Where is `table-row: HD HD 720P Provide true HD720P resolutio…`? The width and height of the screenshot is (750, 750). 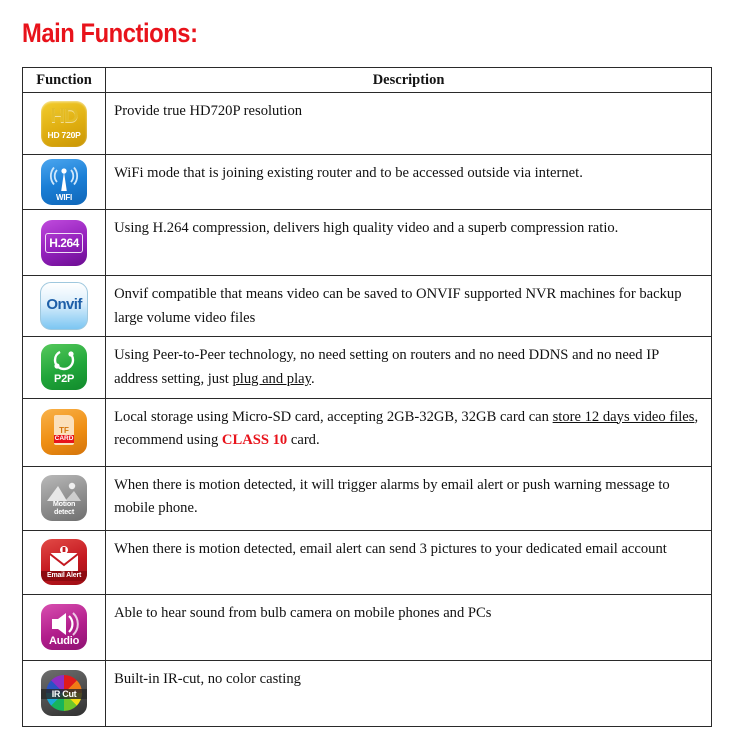 table-row: HD HD 720P Provide true HD720P resolutio… is located at coordinates (366, 123).